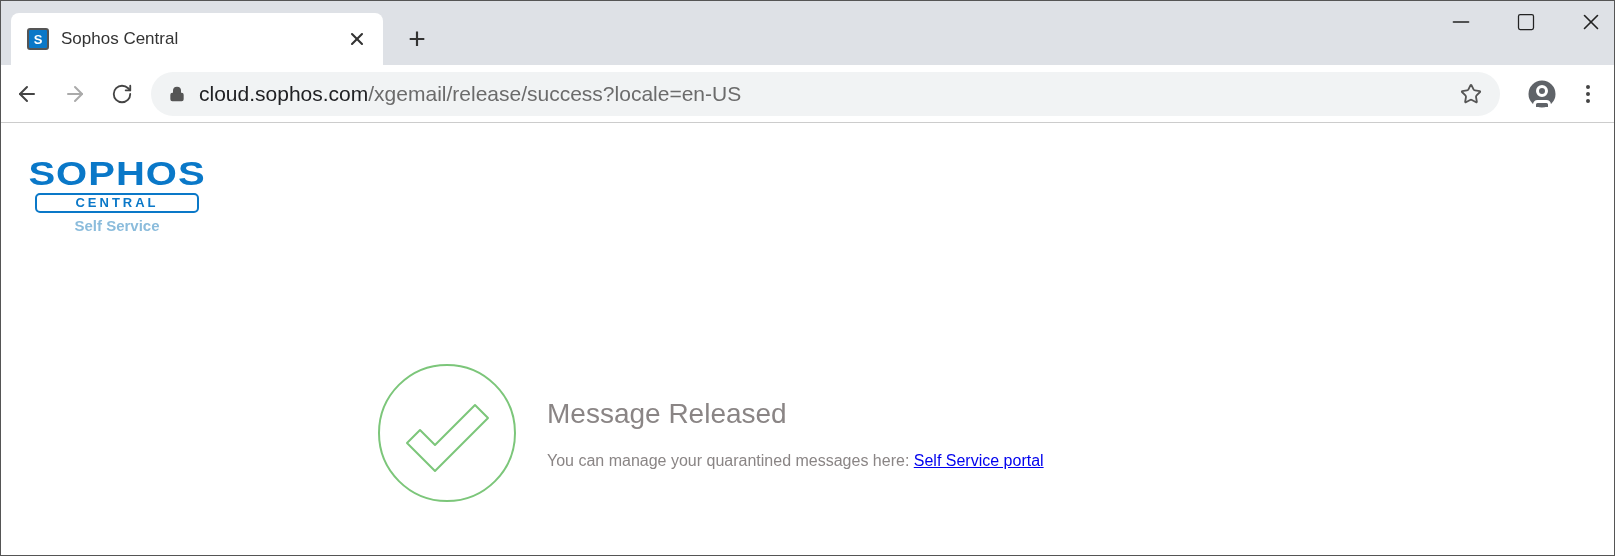 The width and height of the screenshot is (1615, 556). I want to click on message-text: You can manage your quarantined messages here: Self Service portal, so click(795, 461).